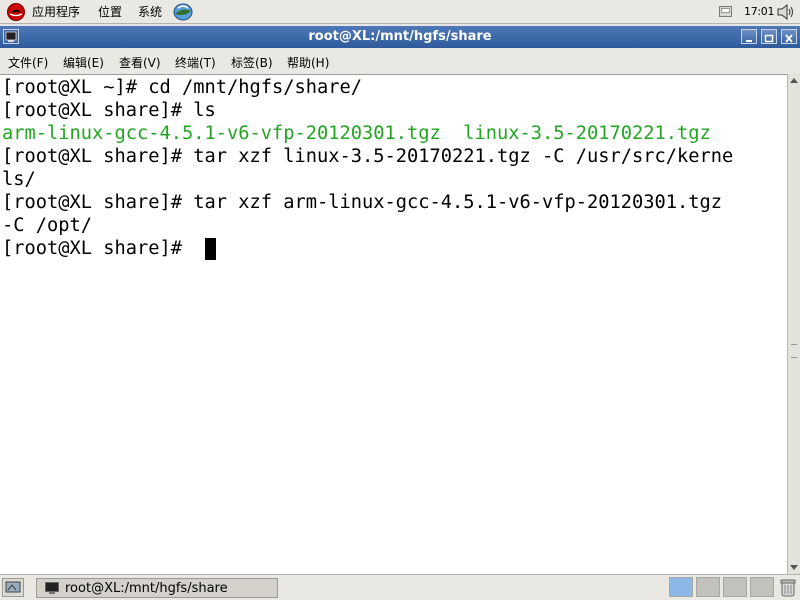 The image size is (800, 600). I want to click on terminal-cursor, so click(210, 249).